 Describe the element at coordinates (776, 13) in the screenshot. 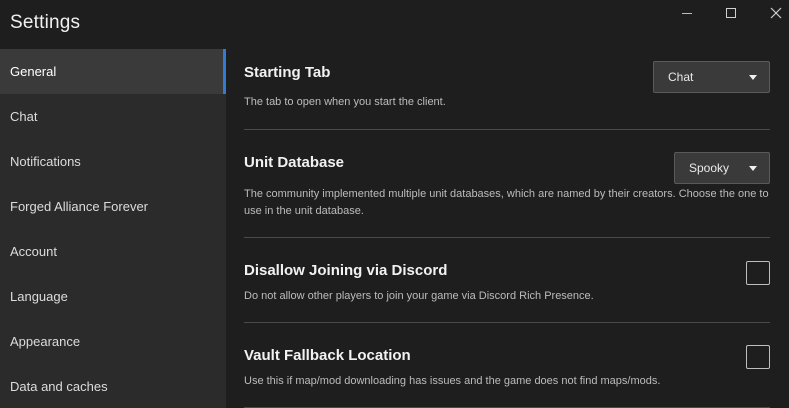

I see `close-icon` at that location.